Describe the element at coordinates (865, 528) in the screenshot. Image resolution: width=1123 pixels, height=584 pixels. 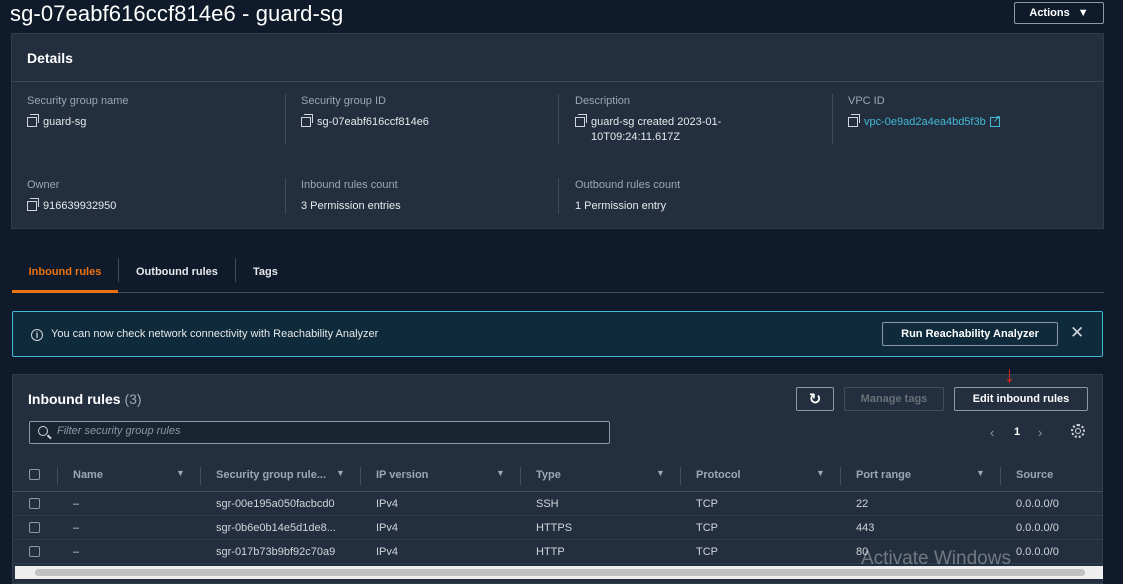
I see `cell-port-range: 443` at that location.